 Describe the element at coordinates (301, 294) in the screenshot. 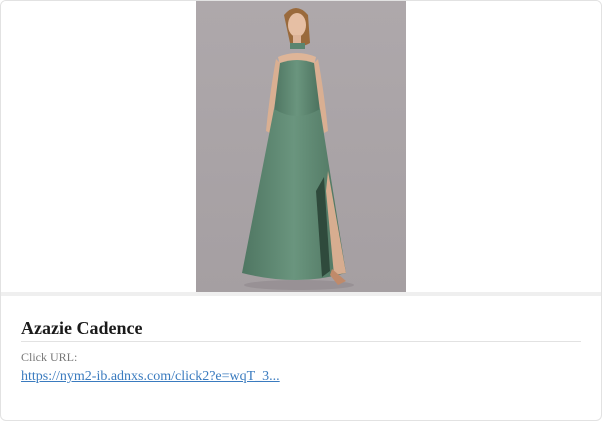

I see `divider` at that location.